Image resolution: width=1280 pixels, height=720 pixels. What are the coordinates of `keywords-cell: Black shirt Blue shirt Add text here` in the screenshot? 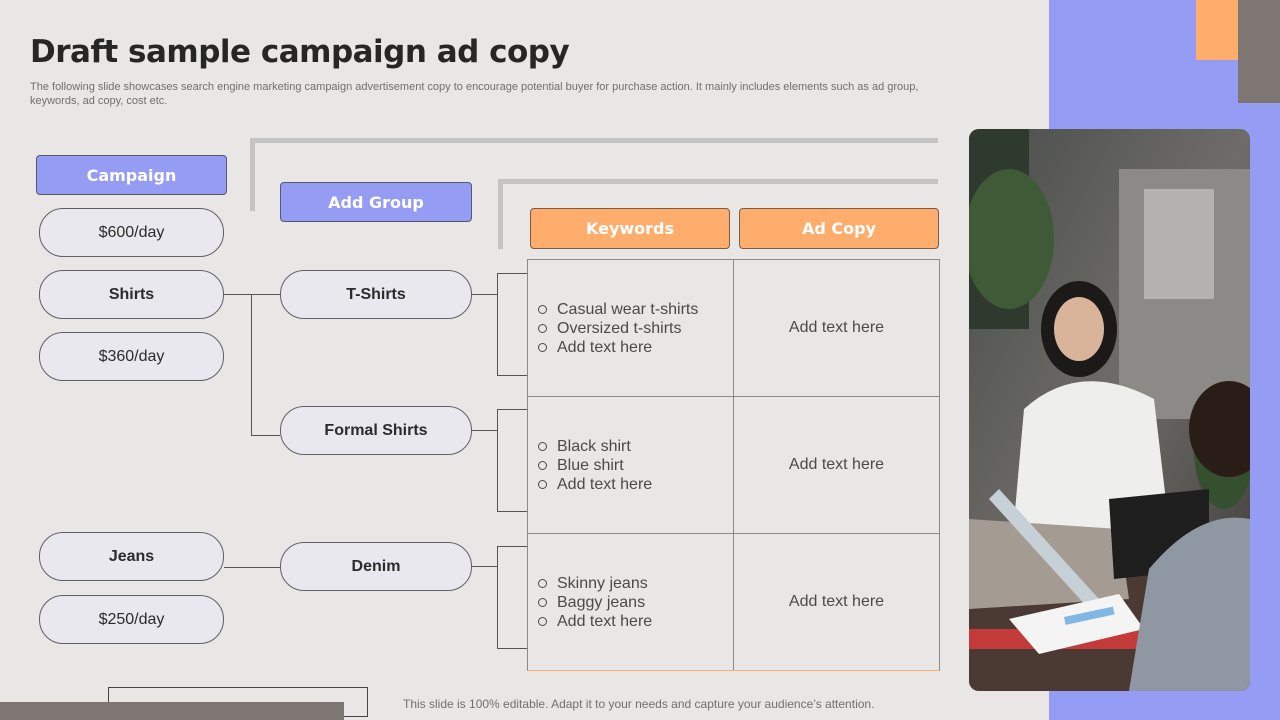 It's located at (631, 465).